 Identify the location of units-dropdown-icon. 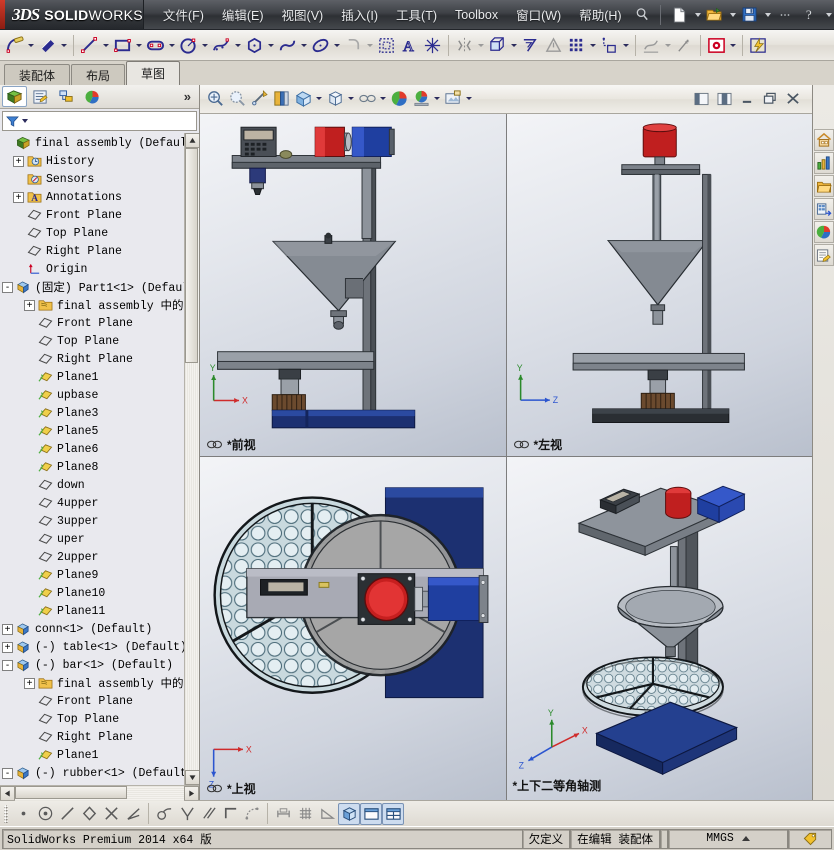
(745, 838).